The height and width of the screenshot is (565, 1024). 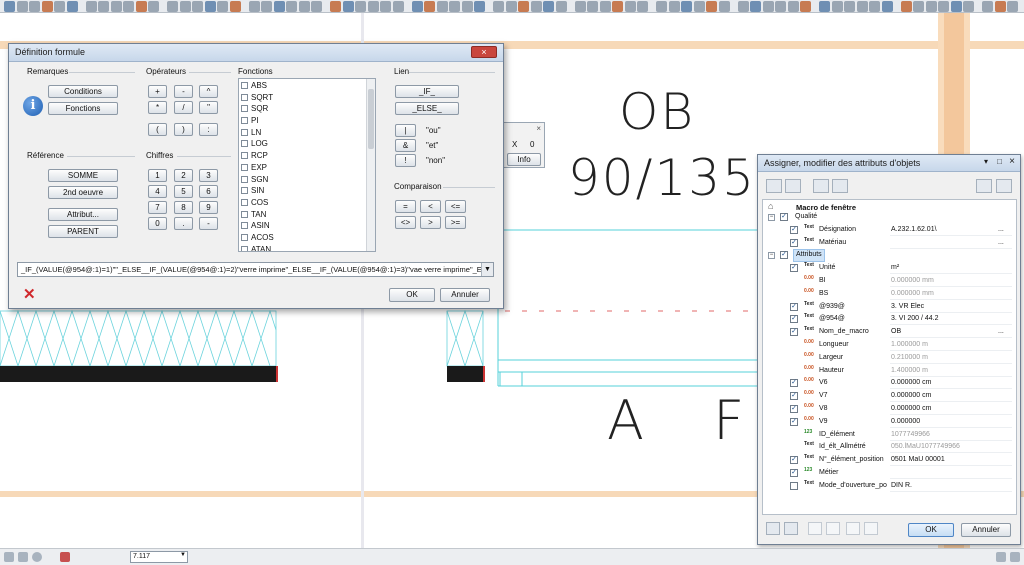 What do you see at coordinates (889, 473) in the screenshot?
I see `attribute-row: ✓ 123 Métier` at bounding box center [889, 473].